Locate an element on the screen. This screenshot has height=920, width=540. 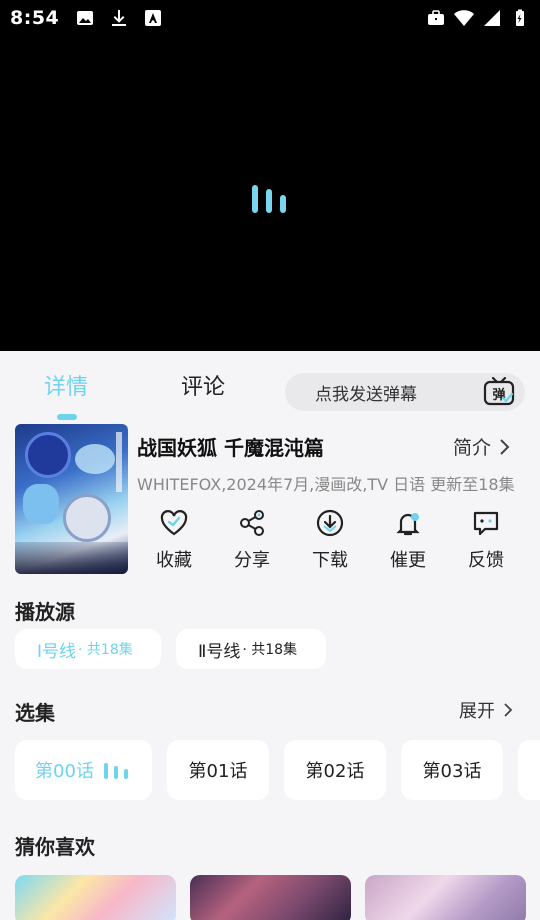
episode-label: 第03话 is located at coordinates (452, 771).